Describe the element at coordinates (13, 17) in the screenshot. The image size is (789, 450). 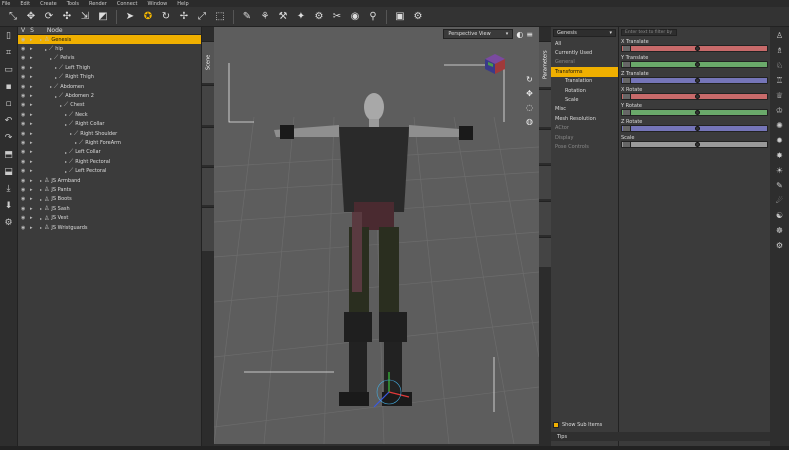
I see `node-selection-icon: ⤡` at that location.